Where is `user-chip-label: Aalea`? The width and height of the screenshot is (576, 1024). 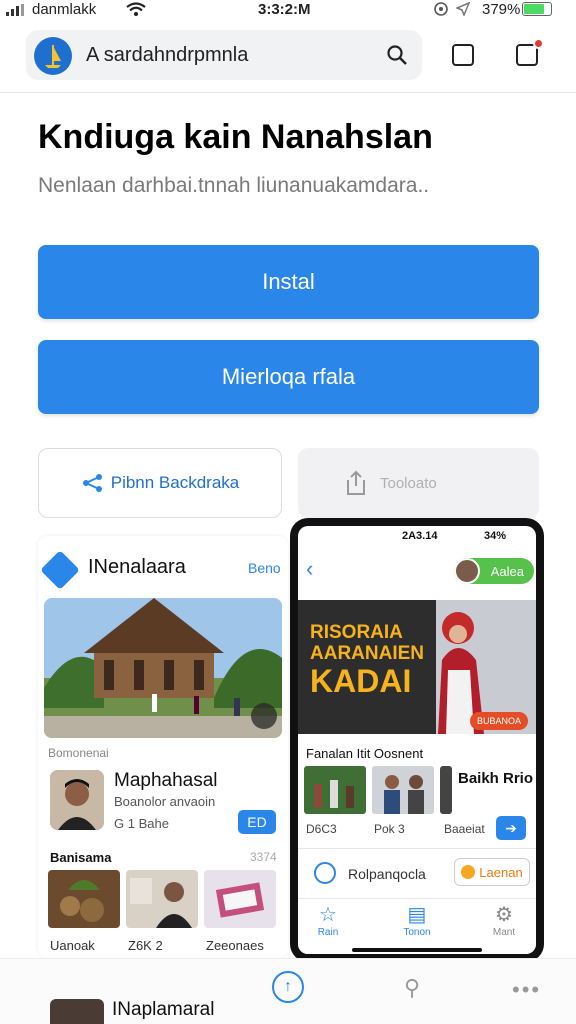
user-chip-label: Aalea is located at coordinates (507, 571).